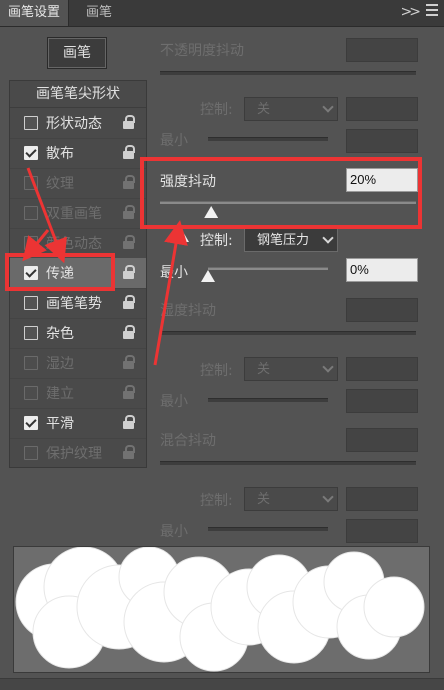 This screenshot has width=444, height=690. I want to click on flow-minimum-slider, so click(268, 268).